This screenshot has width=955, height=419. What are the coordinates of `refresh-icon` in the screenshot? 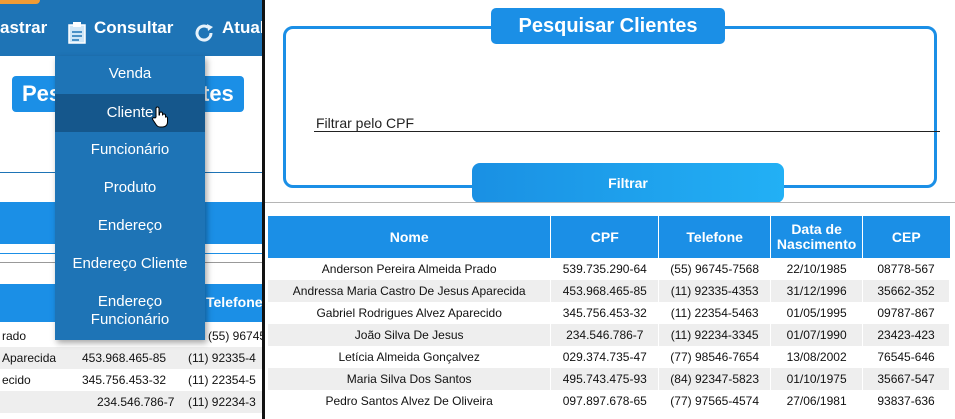 It's located at (204, 35).